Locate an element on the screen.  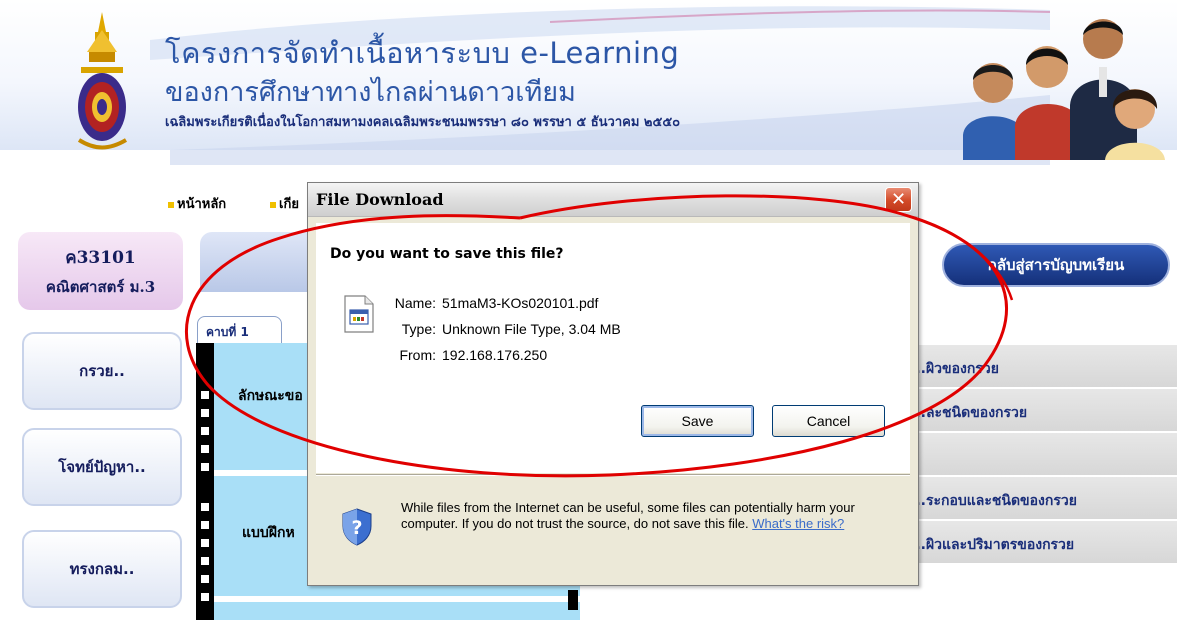
dialog-question: Do you want to save this file? is located at coordinates (447, 254).